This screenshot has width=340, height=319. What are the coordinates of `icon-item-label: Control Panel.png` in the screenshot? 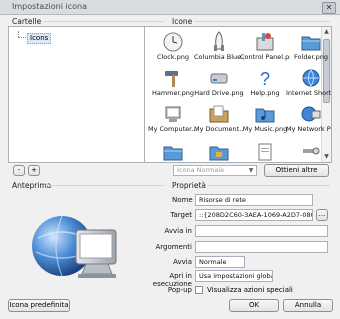 It's located at (265, 57).